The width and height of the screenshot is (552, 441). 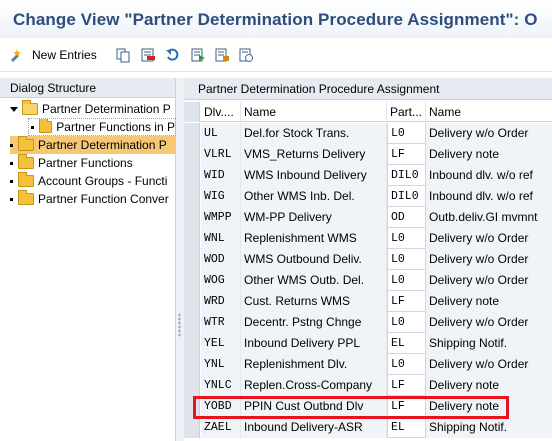 I want to click on column-header-name: Name, so click(x=314, y=112).